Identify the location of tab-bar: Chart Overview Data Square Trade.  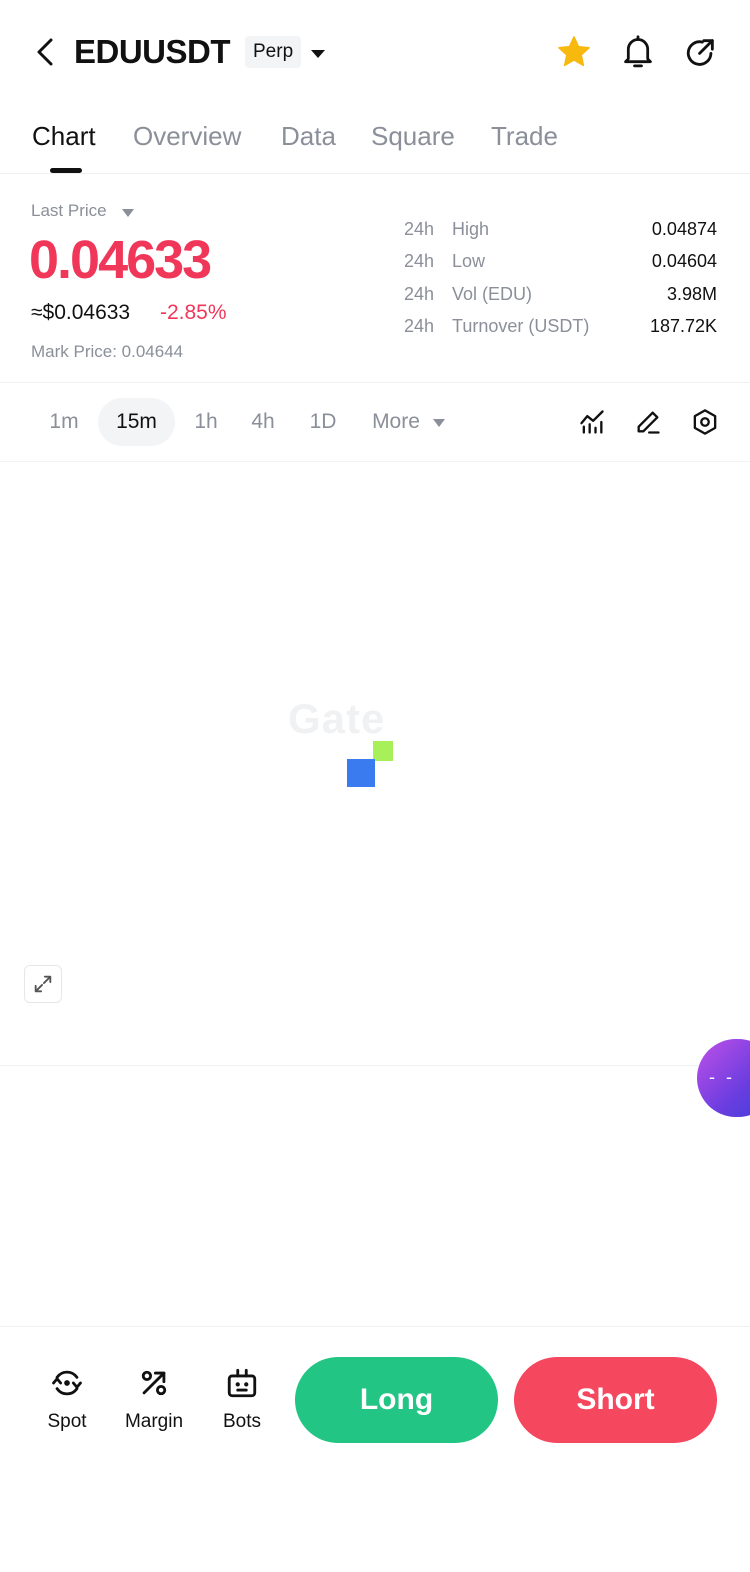
(375, 140).